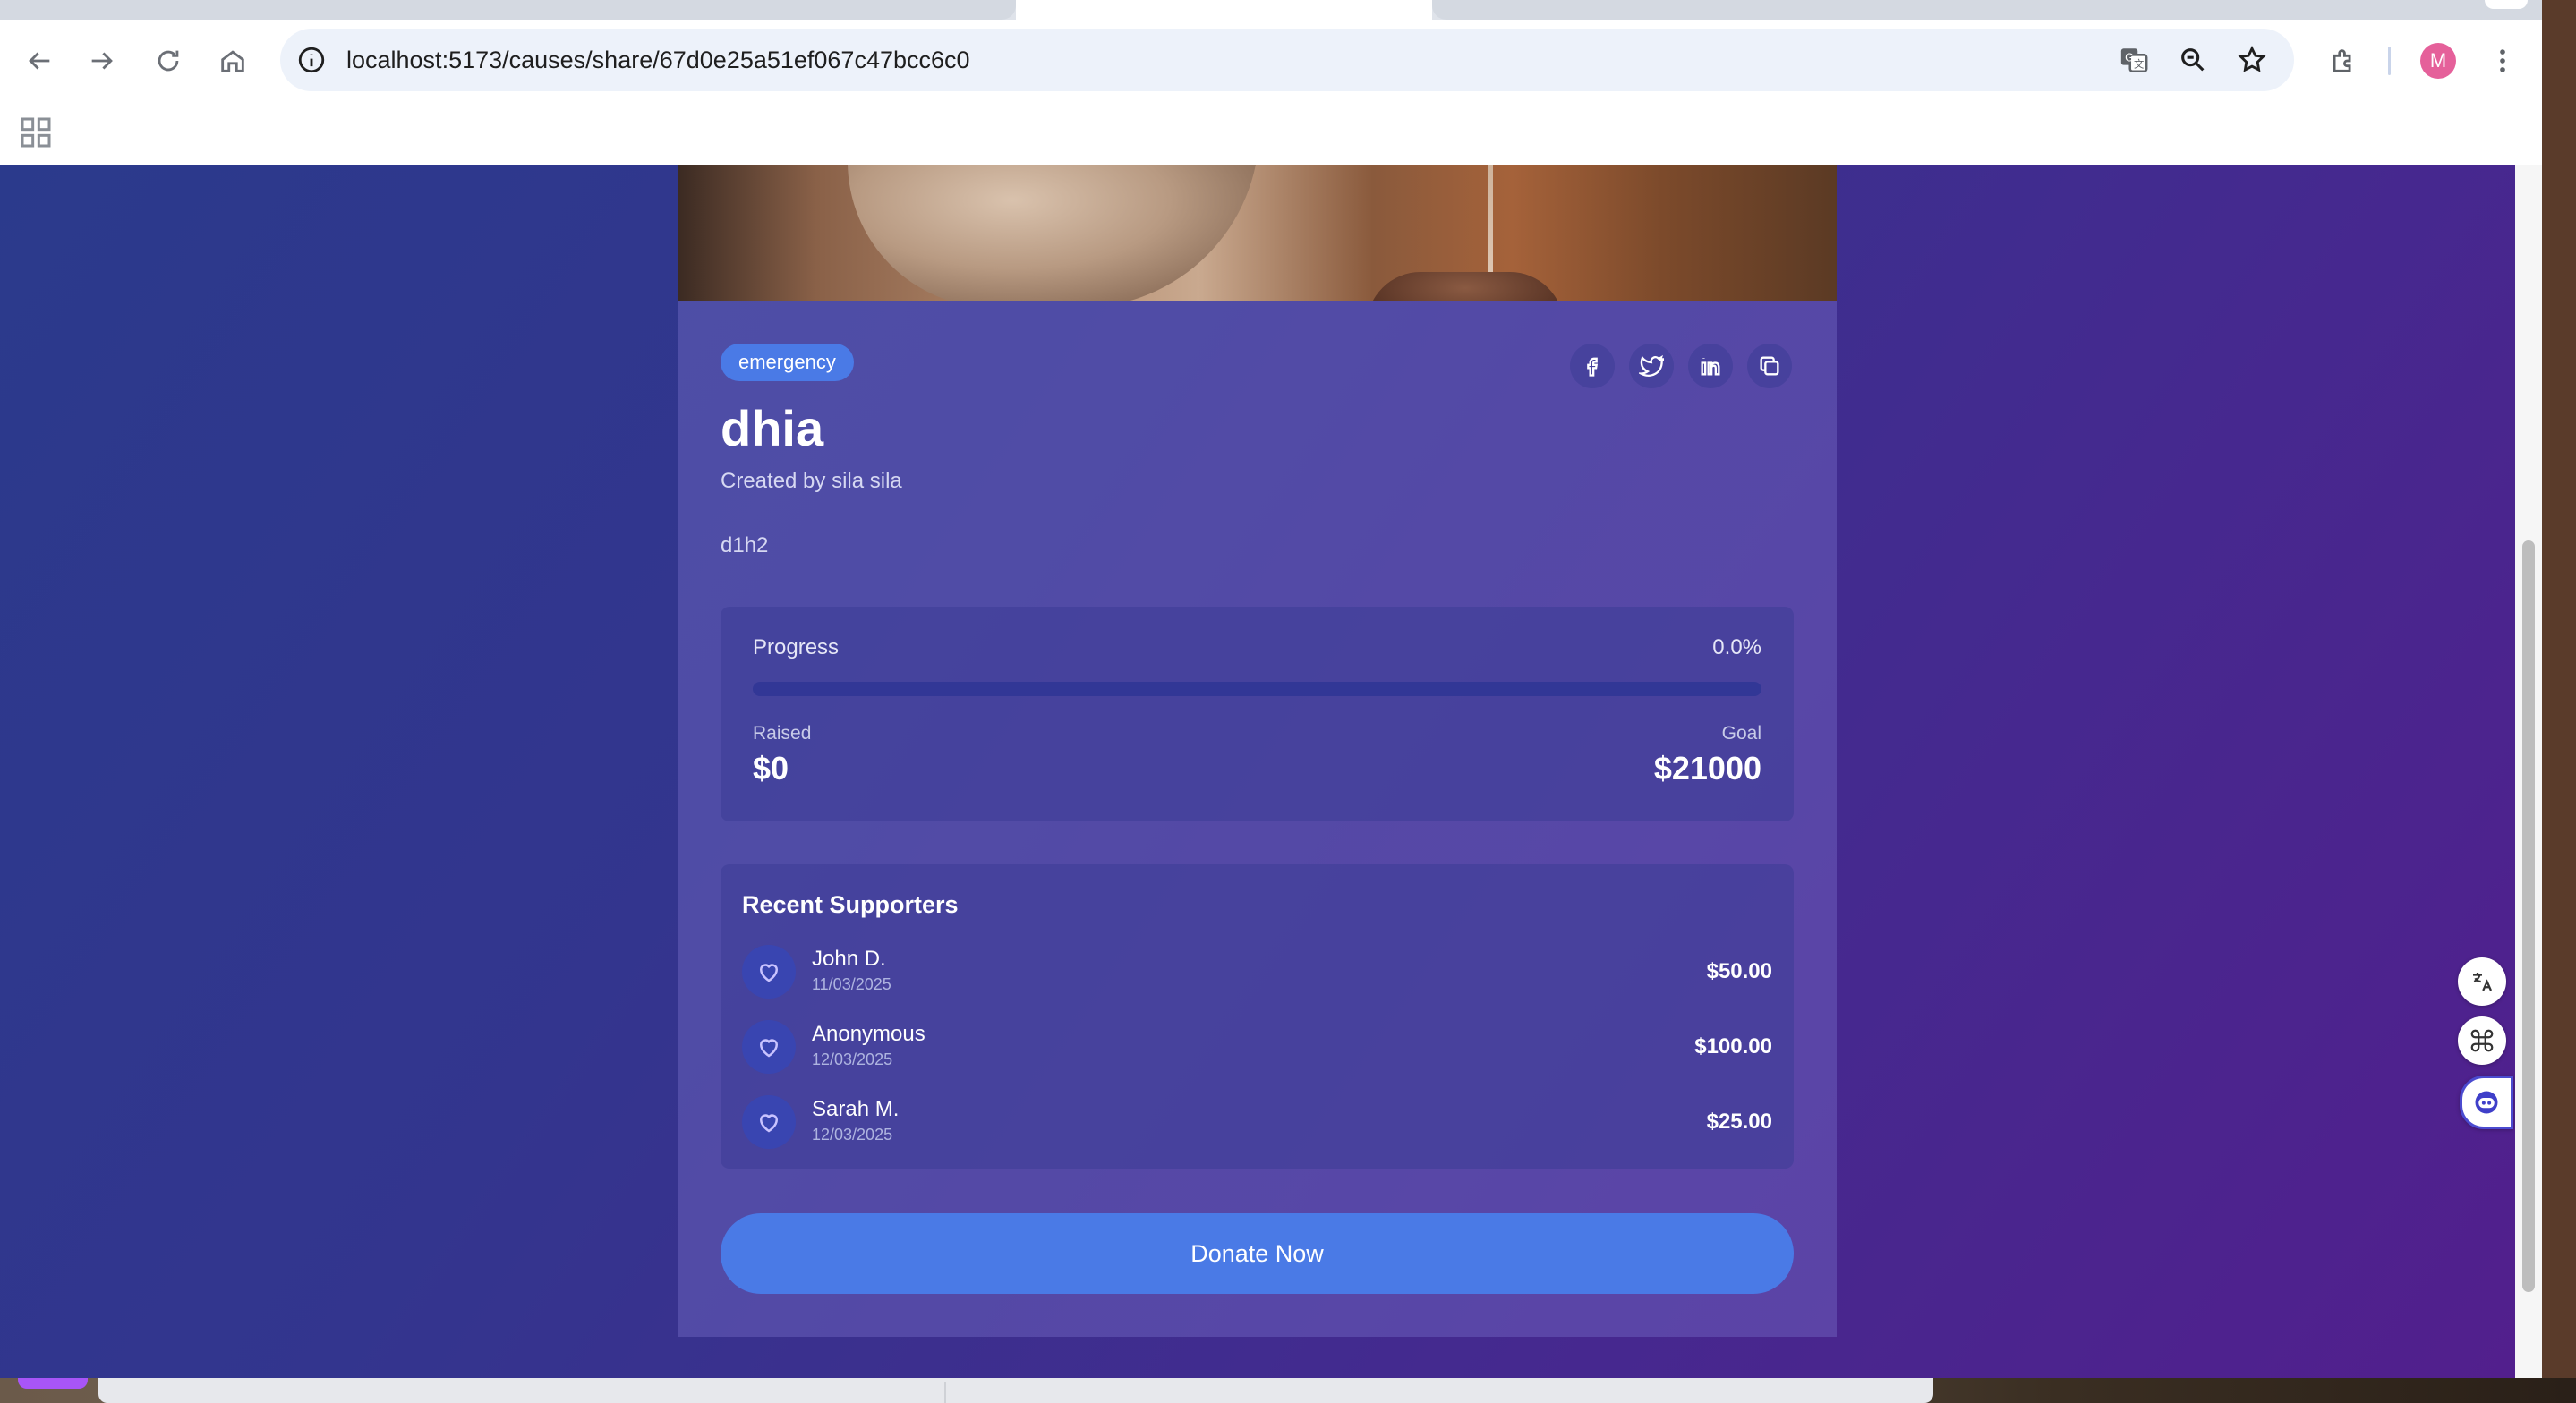 Image resolution: width=2576 pixels, height=1403 pixels. I want to click on extensions-button, so click(2343, 61).